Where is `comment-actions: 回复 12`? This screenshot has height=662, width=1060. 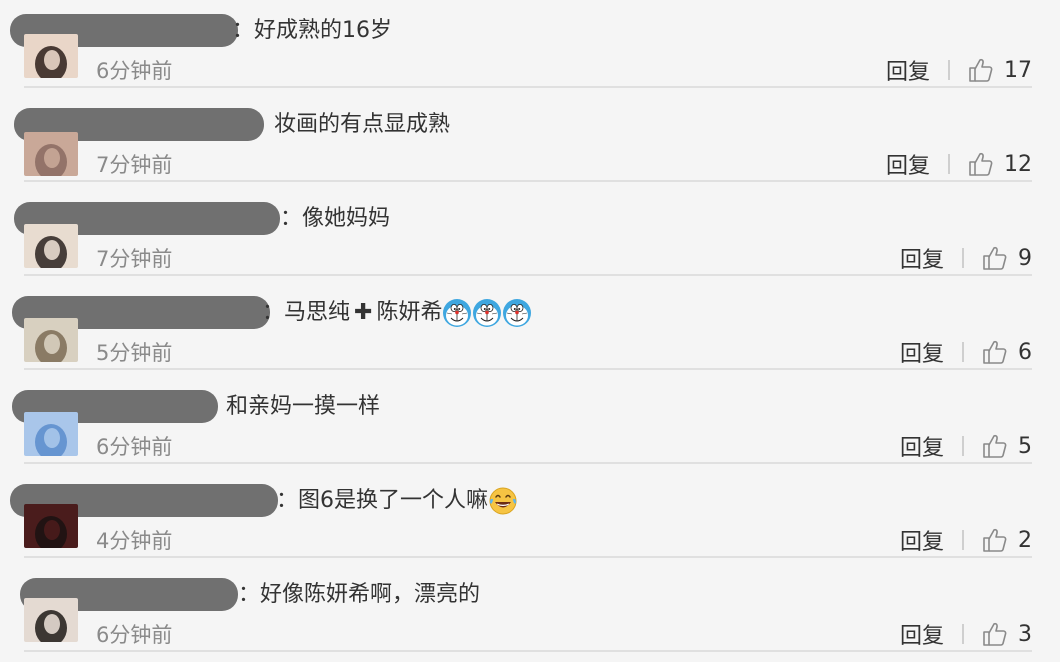
comment-actions: 回复 12 is located at coordinates (959, 164).